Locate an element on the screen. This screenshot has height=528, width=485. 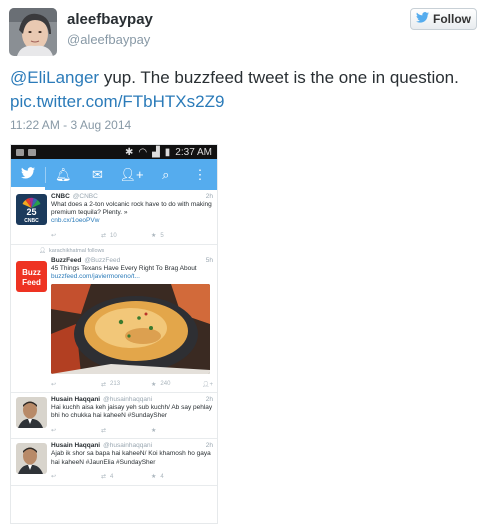
svg-text: Feed is located at coordinates (31, 282).